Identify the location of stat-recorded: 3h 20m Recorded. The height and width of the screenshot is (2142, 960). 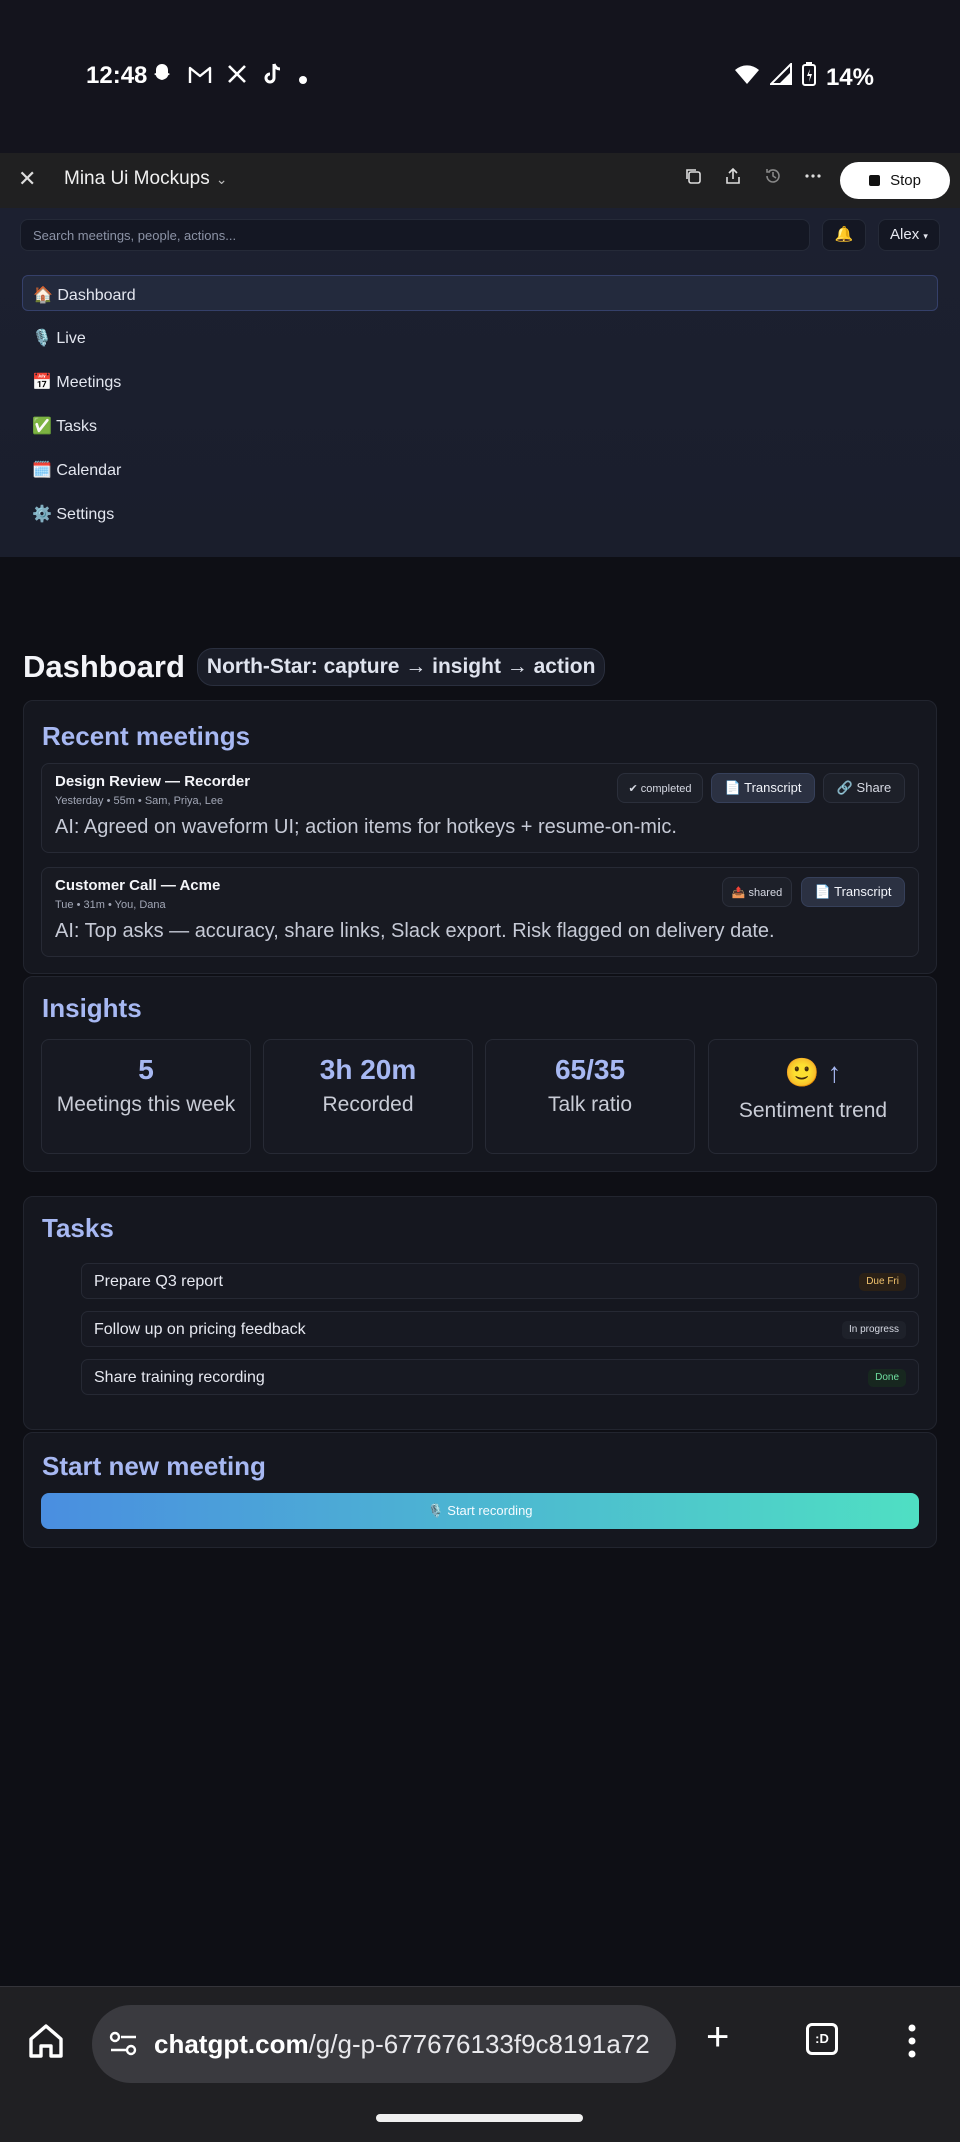
(368, 1096).